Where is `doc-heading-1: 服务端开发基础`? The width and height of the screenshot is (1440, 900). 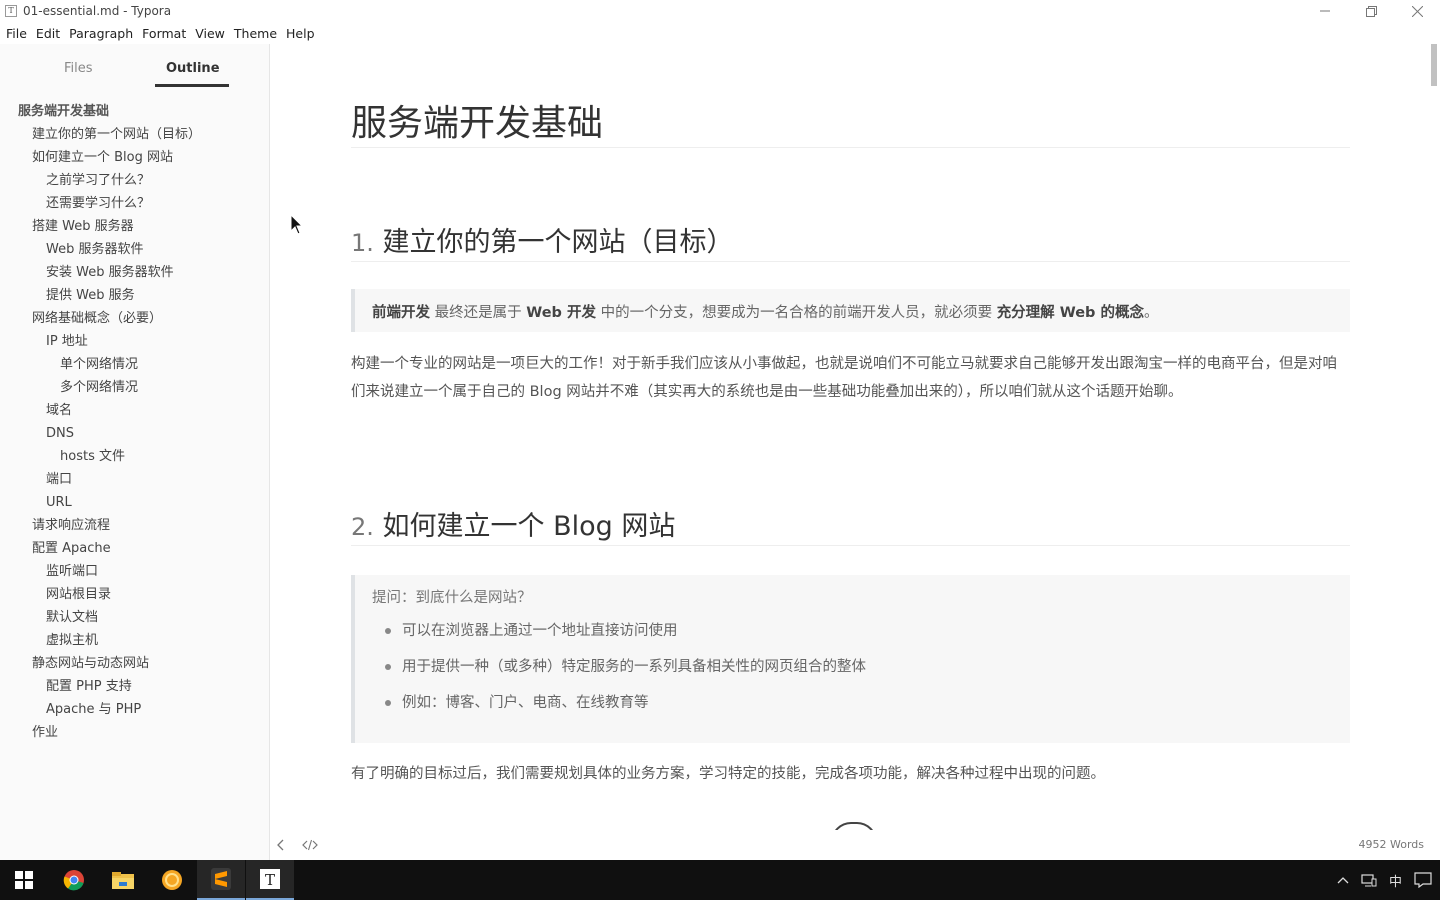 doc-heading-1: 服务端开发基础 is located at coordinates (850, 121).